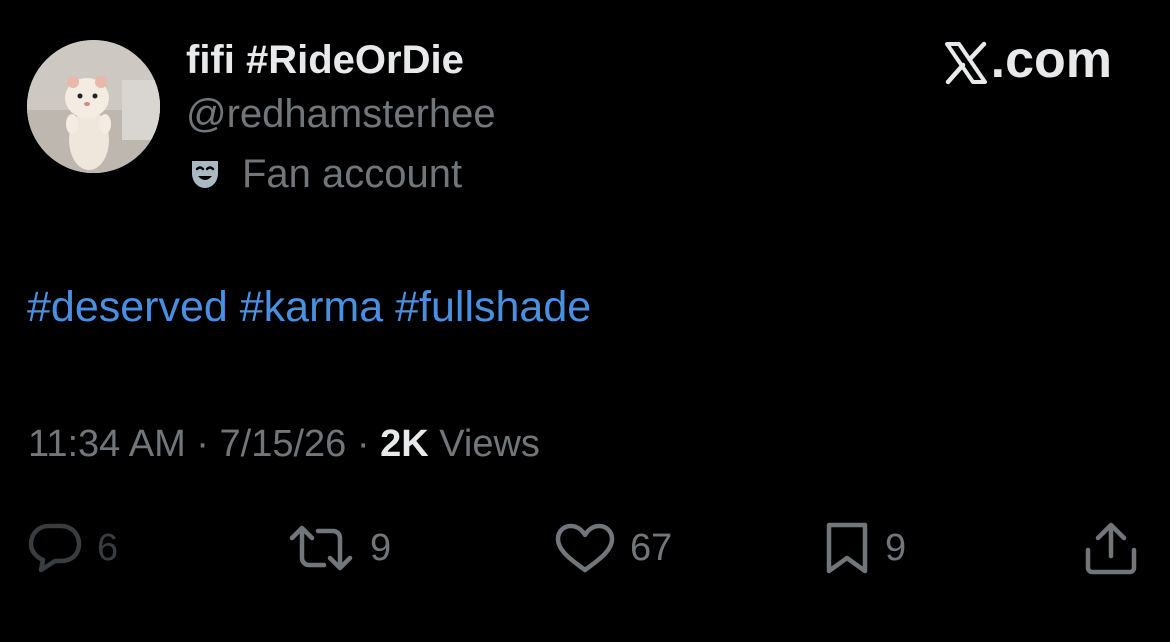 This screenshot has height=642, width=1170. What do you see at coordinates (311, 307) in the screenshot?
I see `hashtag-link: #karma` at bounding box center [311, 307].